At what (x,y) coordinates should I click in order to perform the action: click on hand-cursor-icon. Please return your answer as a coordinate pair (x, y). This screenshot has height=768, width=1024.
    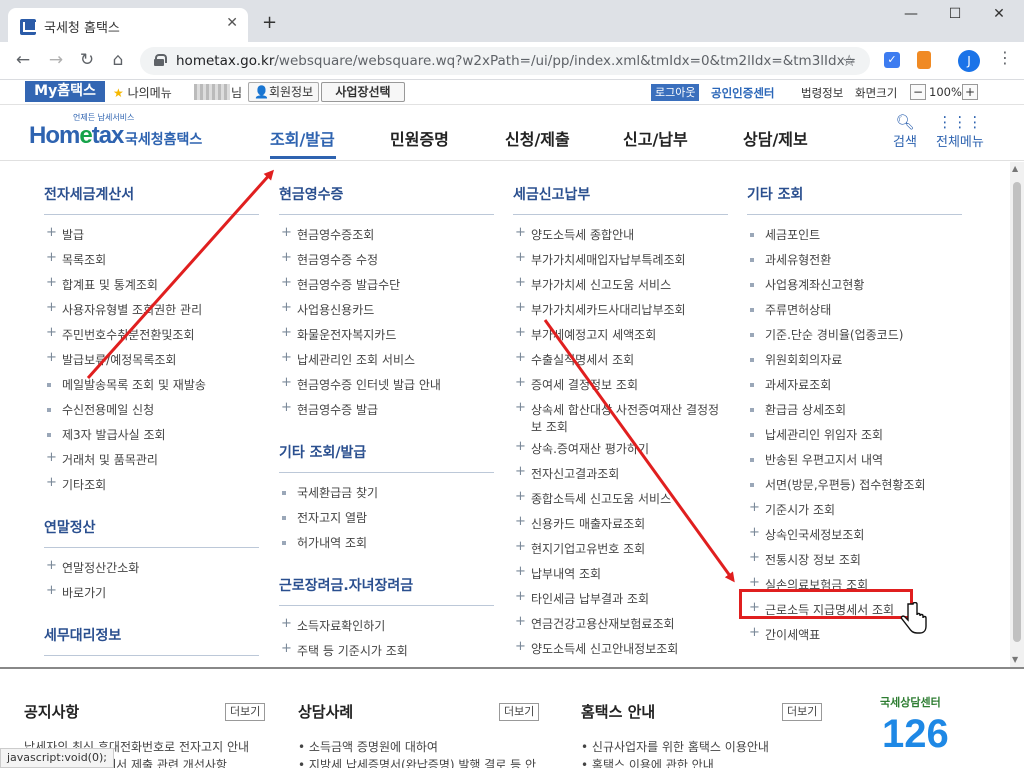
    Looking at the image, I should click on (913, 618).